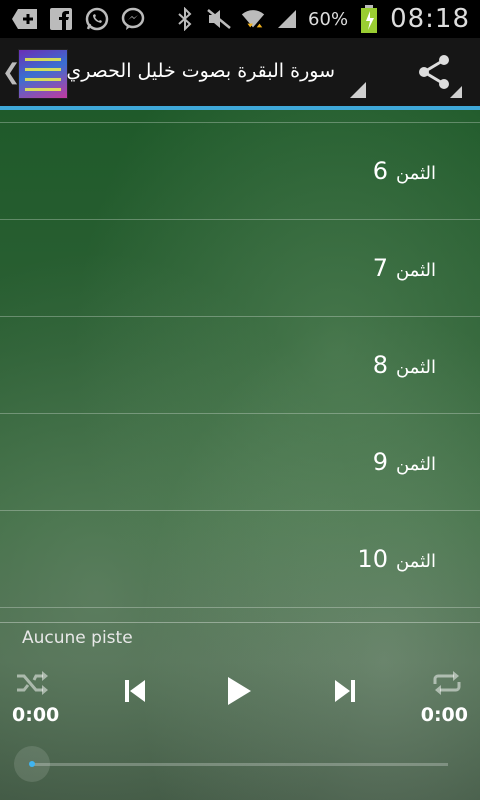 The height and width of the screenshot is (800, 480). What do you see at coordinates (240, 559) in the screenshot?
I see `list-item: الثمن 10` at bounding box center [240, 559].